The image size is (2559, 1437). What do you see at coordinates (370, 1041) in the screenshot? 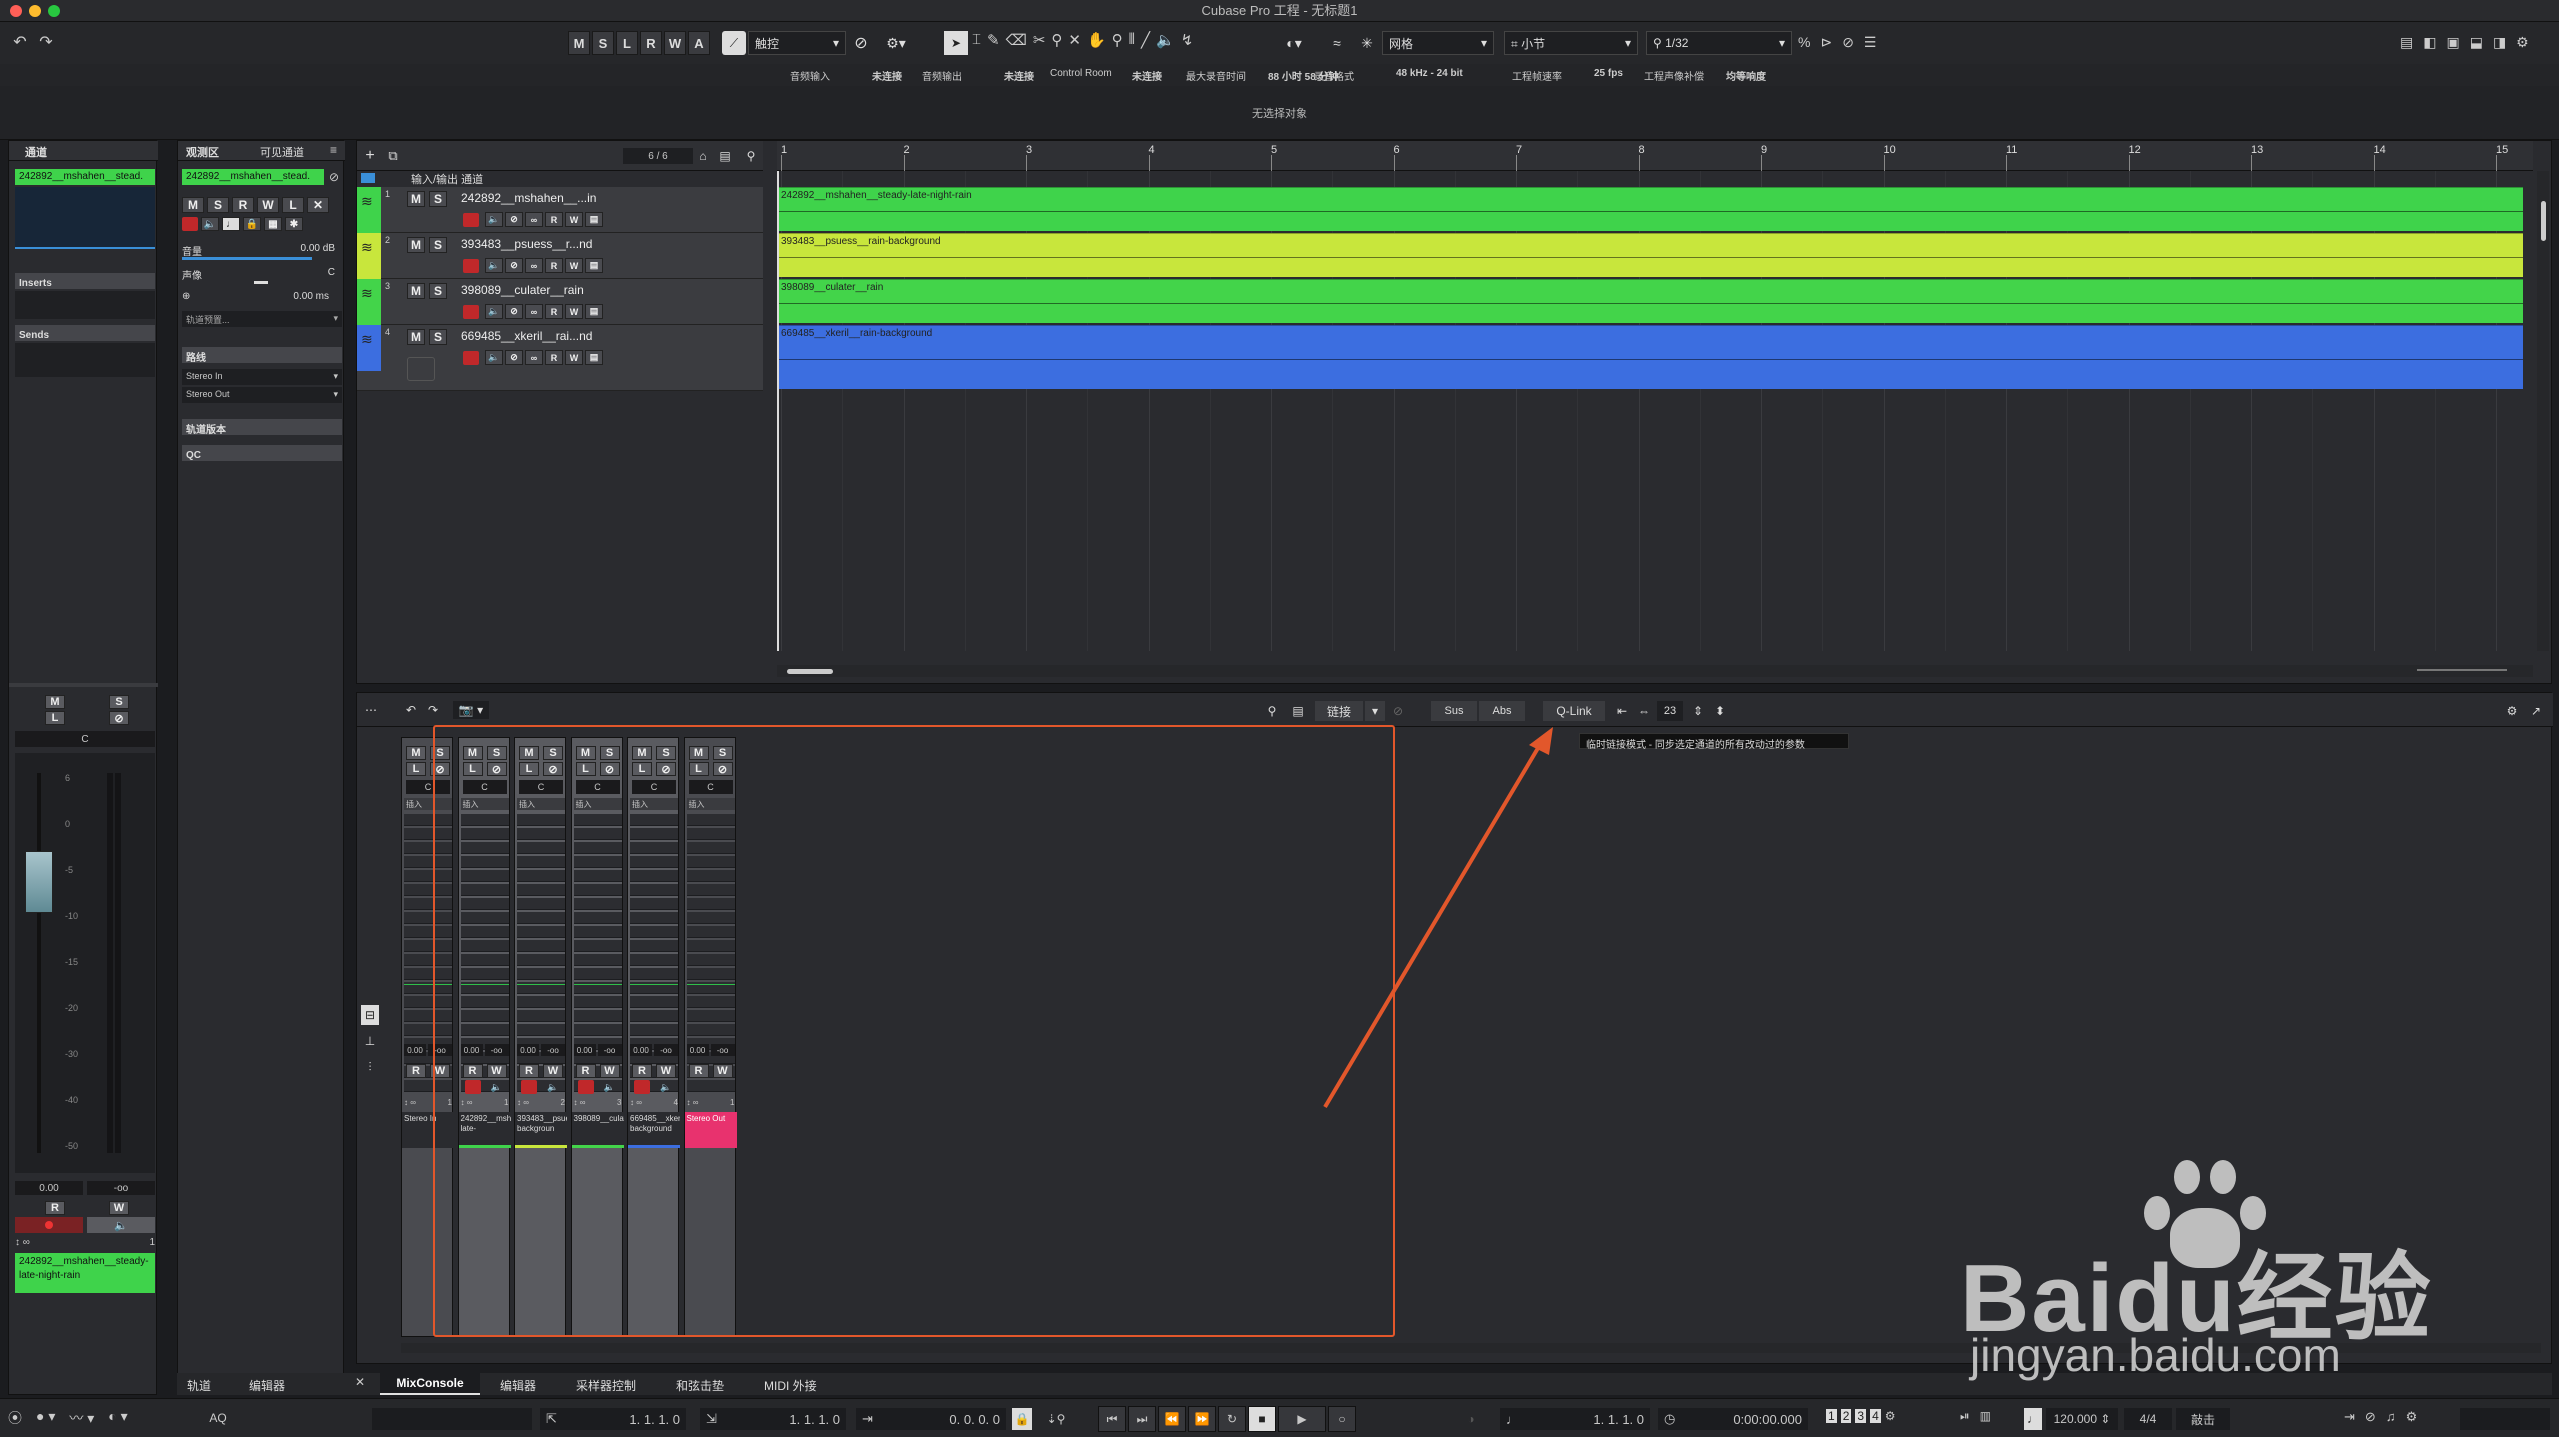
I see `meter-bridge-icon: ⊥` at bounding box center [370, 1041].